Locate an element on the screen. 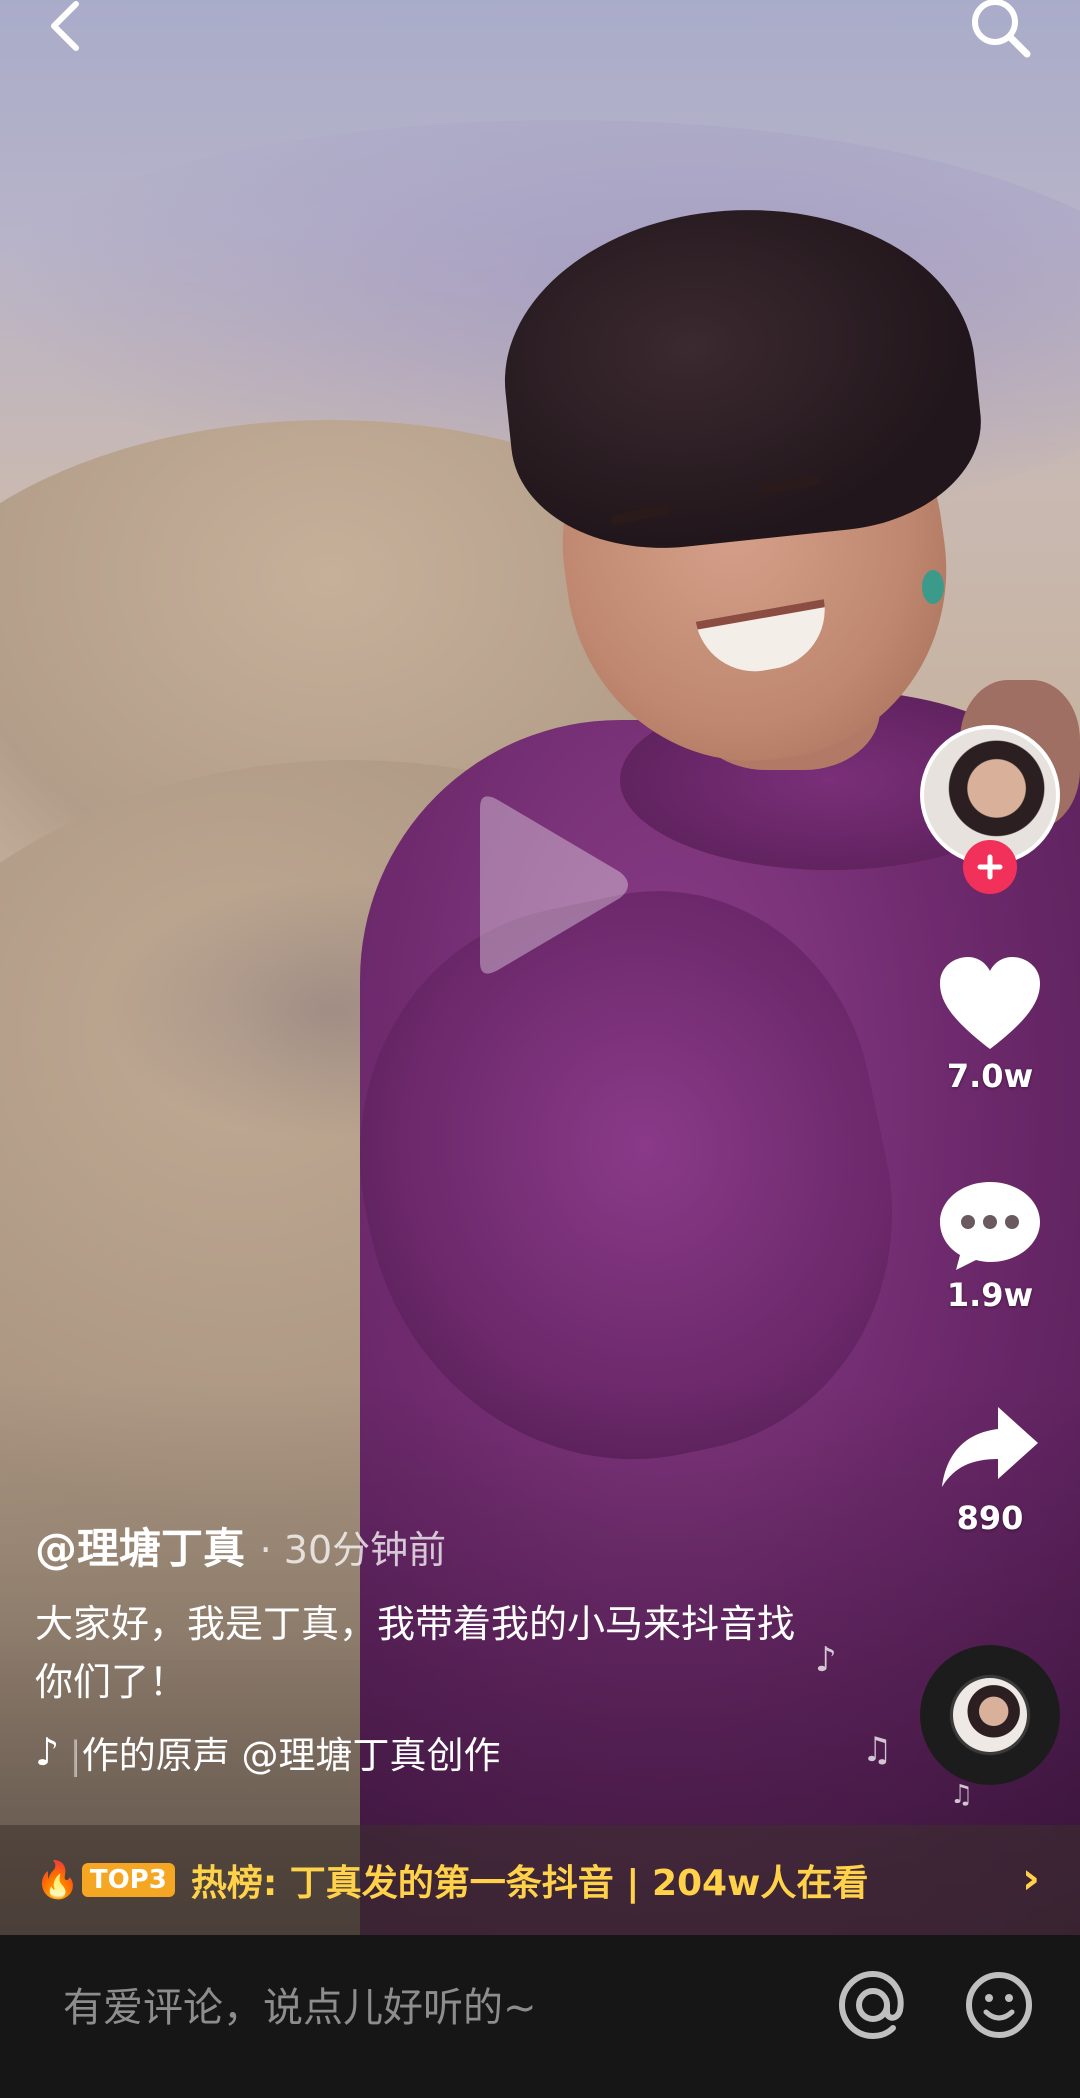 This screenshot has height=2098, width=1080. share-arrow-icon is located at coordinates (990, 1447).